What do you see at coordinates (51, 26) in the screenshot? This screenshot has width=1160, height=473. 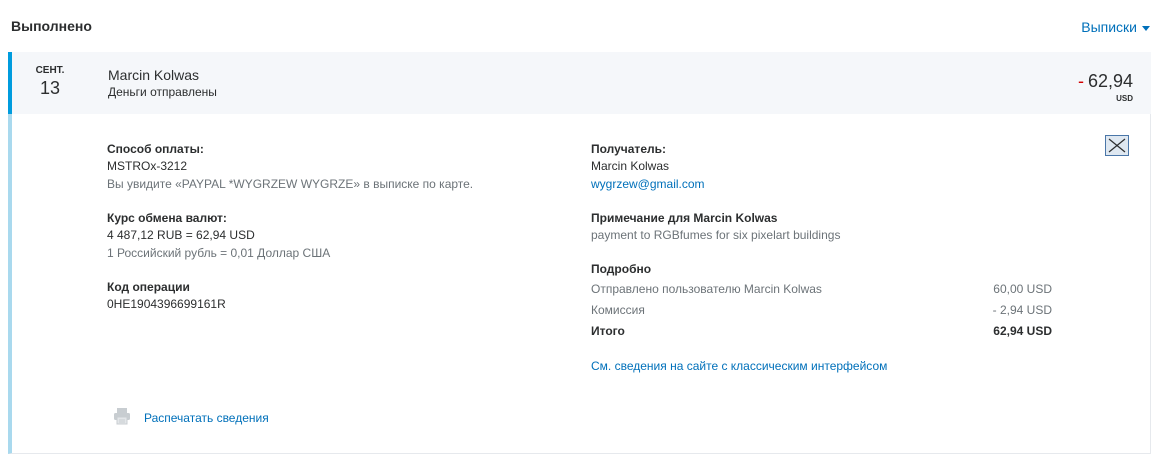 I see `page-title: Выполнено` at bounding box center [51, 26].